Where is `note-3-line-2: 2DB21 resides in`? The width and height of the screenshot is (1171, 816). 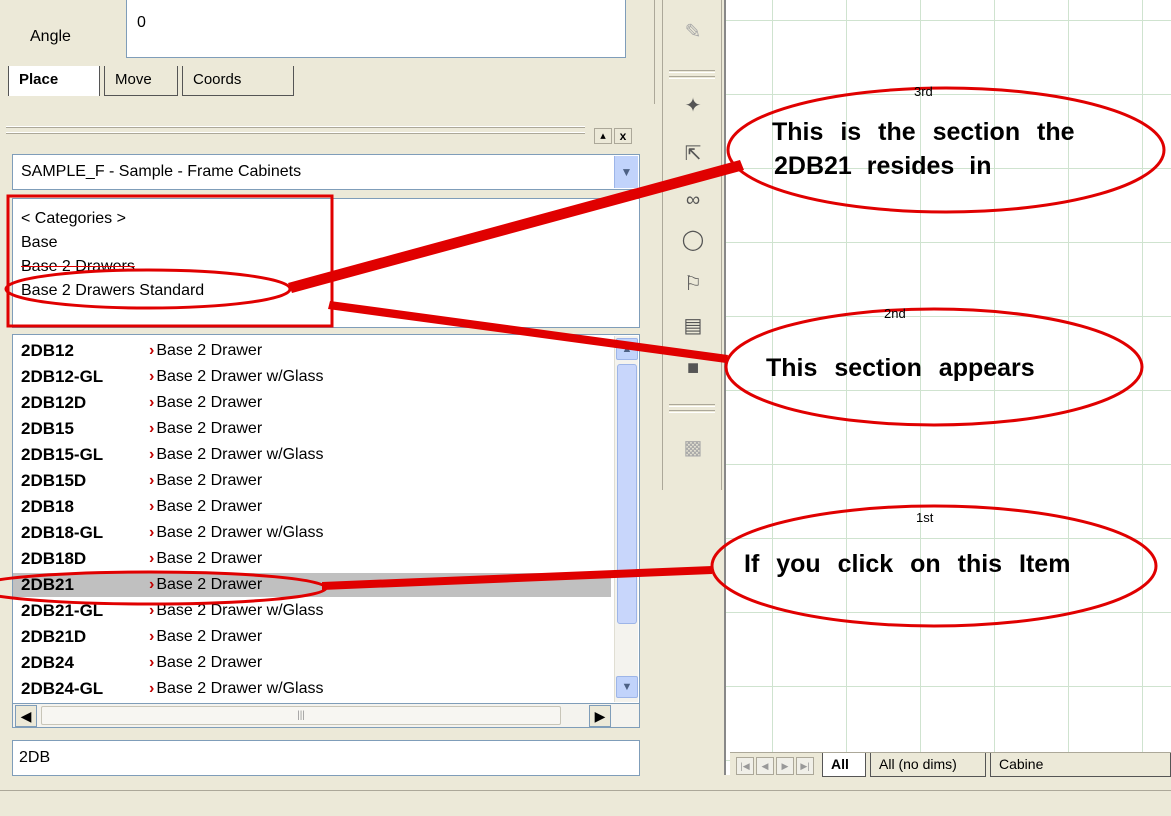 note-3-line-2: 2DB21 resides in is located at coordinates (883, 166).